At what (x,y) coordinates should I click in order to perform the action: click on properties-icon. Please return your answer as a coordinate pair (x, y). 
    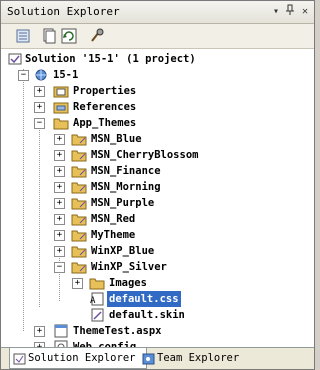
    Looking at the image, I should click on (23, 36).